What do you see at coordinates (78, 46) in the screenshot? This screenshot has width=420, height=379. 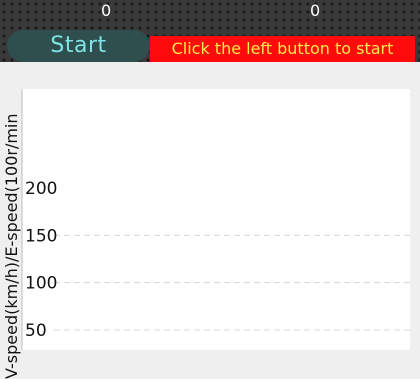 I see `start-button: Start` at bounding box center [78, 46].